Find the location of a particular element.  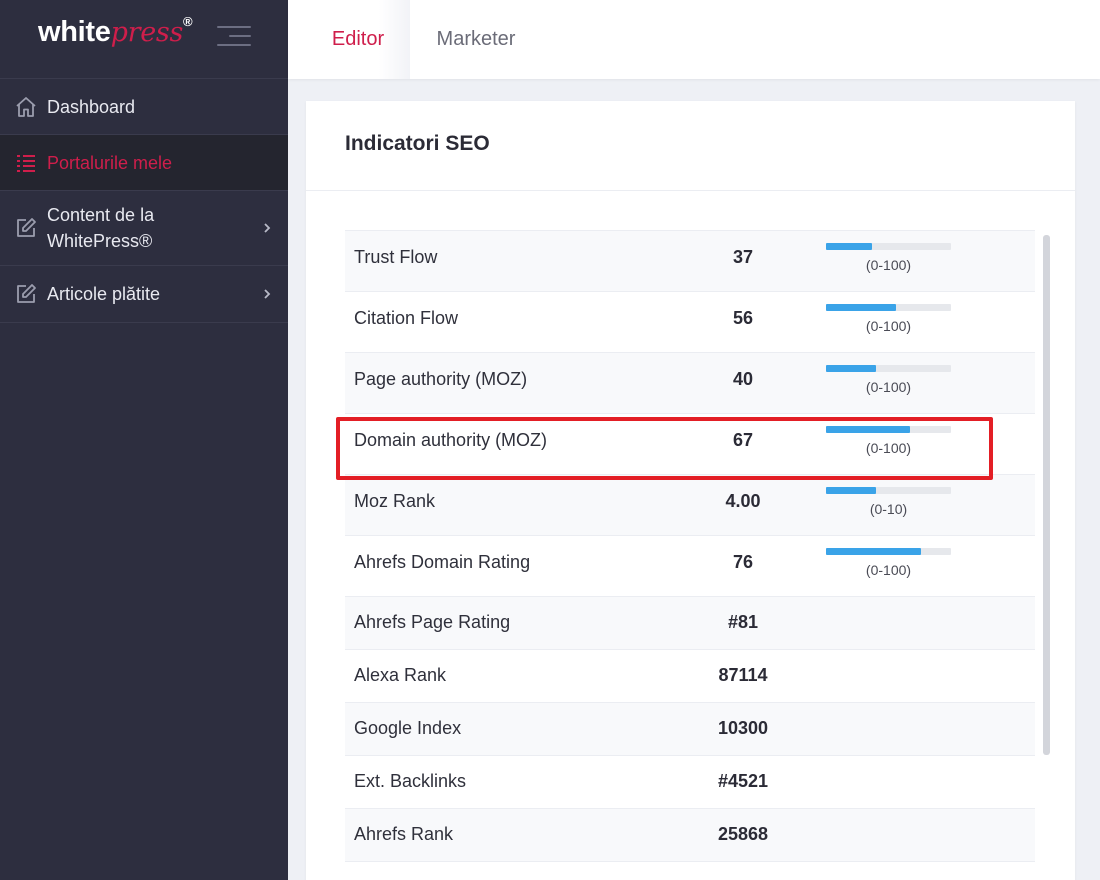

row-label: Alexa Rank is located at coordinates (400, 675).